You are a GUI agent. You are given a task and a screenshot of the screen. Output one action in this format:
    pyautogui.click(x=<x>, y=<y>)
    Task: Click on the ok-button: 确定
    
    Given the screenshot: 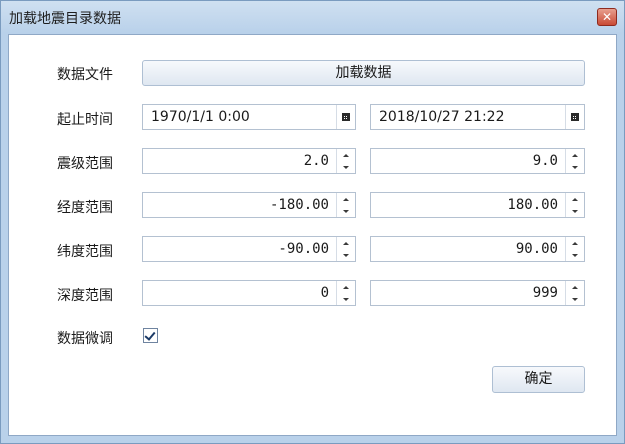 What is the action you would take?
    pyautogui.click(x=538, y=379)
    